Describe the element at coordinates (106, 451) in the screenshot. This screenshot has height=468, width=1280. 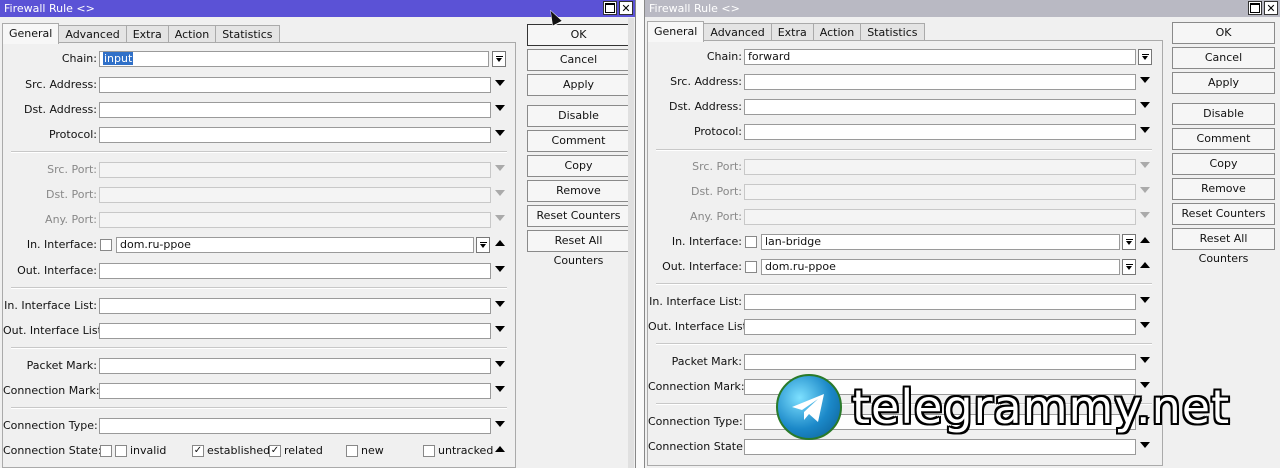
I see `connection-state-negate-checkbox` at that location.